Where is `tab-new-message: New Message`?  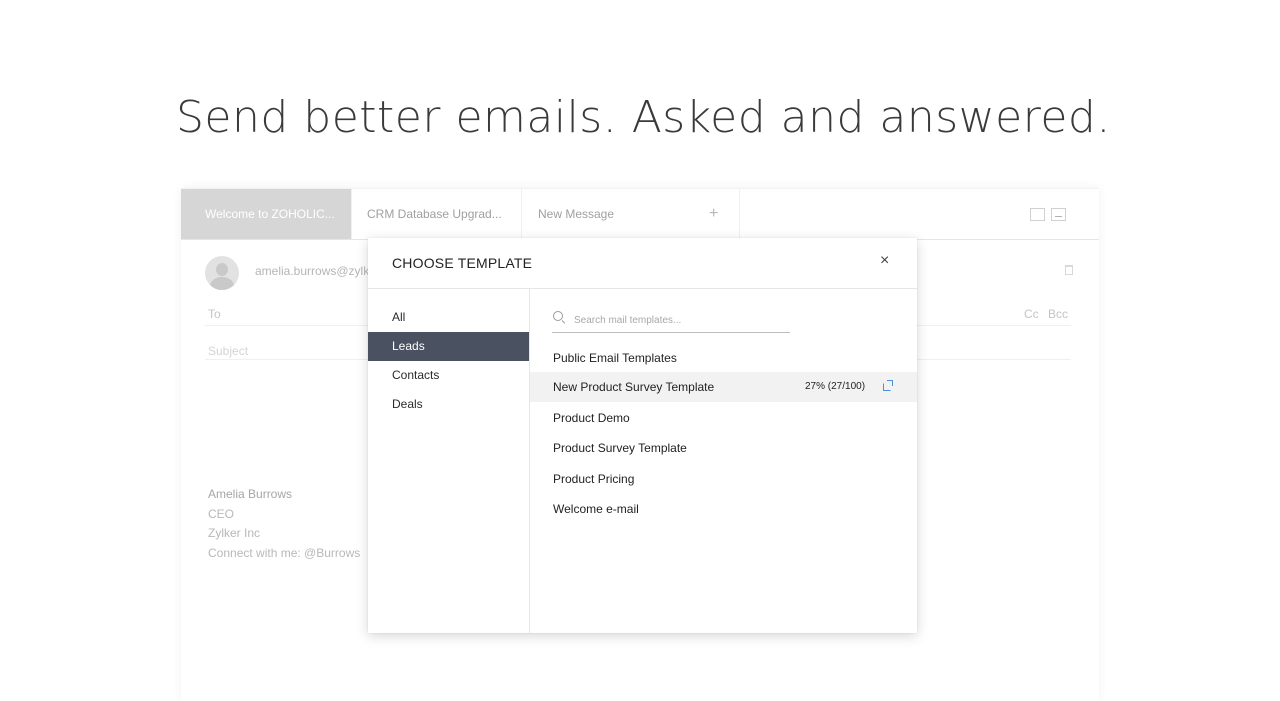 tab-new-message: New Message is located at coordinates (606, 214).